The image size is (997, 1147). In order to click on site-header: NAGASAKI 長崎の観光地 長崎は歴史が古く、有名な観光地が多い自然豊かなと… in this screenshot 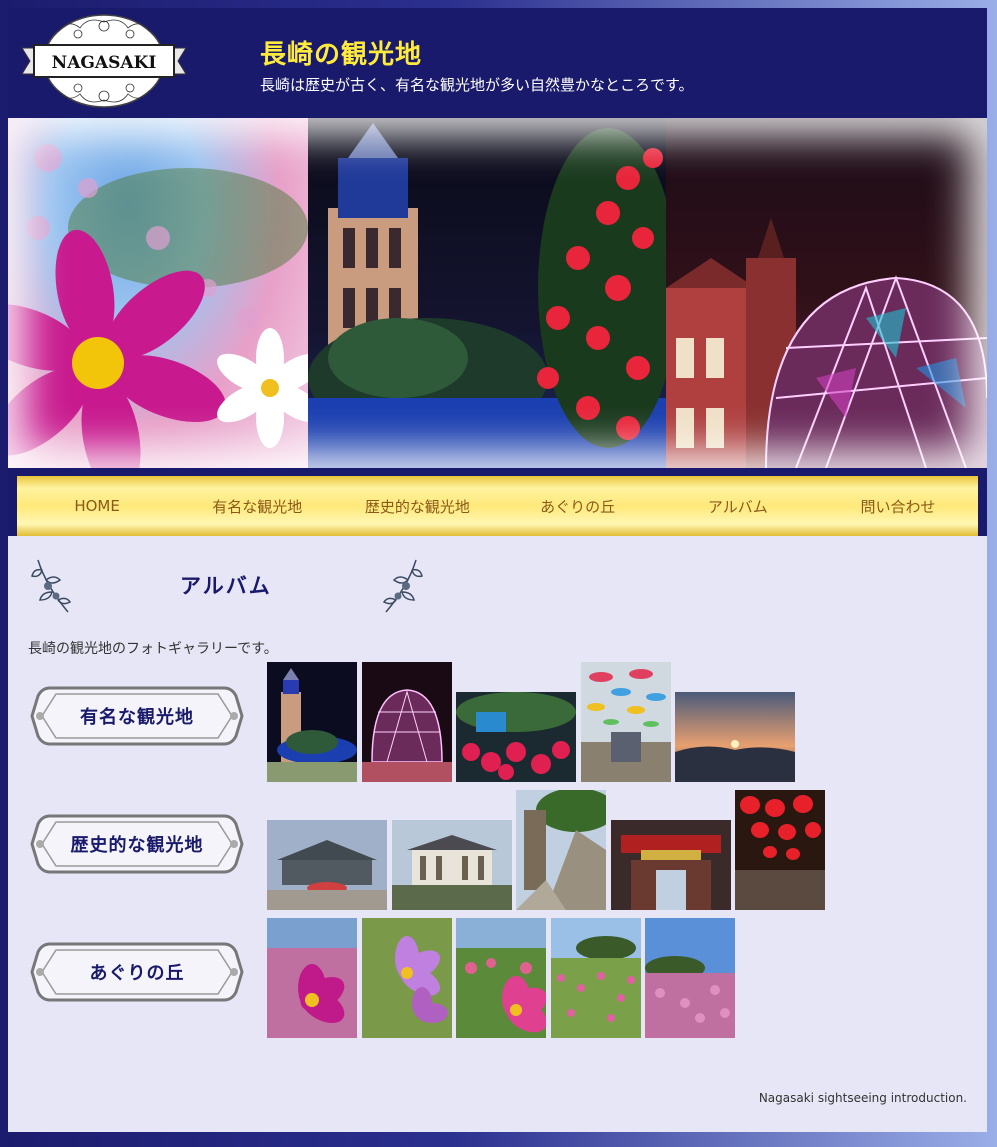, I will do `click(497, 63)`.